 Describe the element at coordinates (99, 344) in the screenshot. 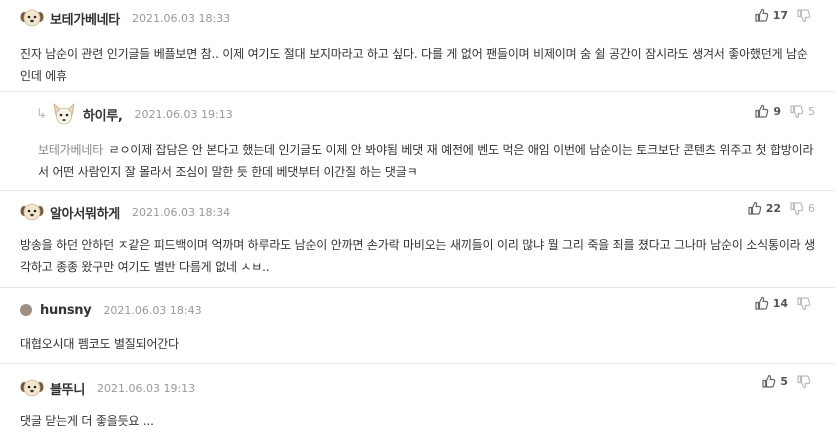

I see `comment-text: 대협오시대 펨코도 별질되어간다` at that location.